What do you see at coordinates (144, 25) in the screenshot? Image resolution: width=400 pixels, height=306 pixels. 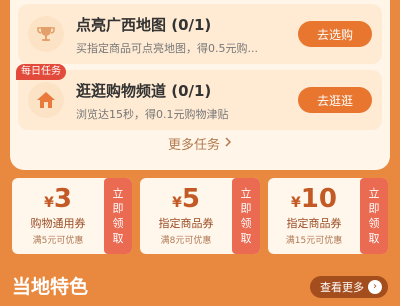 I see `task-title: 点亮广西地图 (0/1)` at bounding box center [144, 25].